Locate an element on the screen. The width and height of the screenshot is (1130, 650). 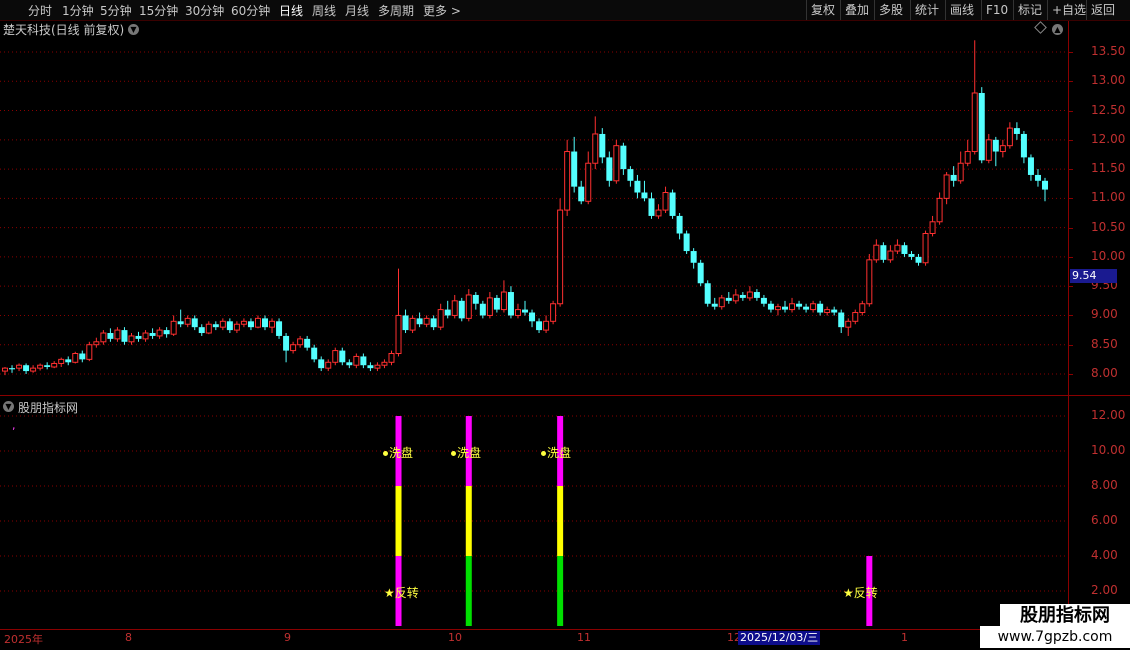
tab-intraday: 分时 is located at coordinates (40, 10).